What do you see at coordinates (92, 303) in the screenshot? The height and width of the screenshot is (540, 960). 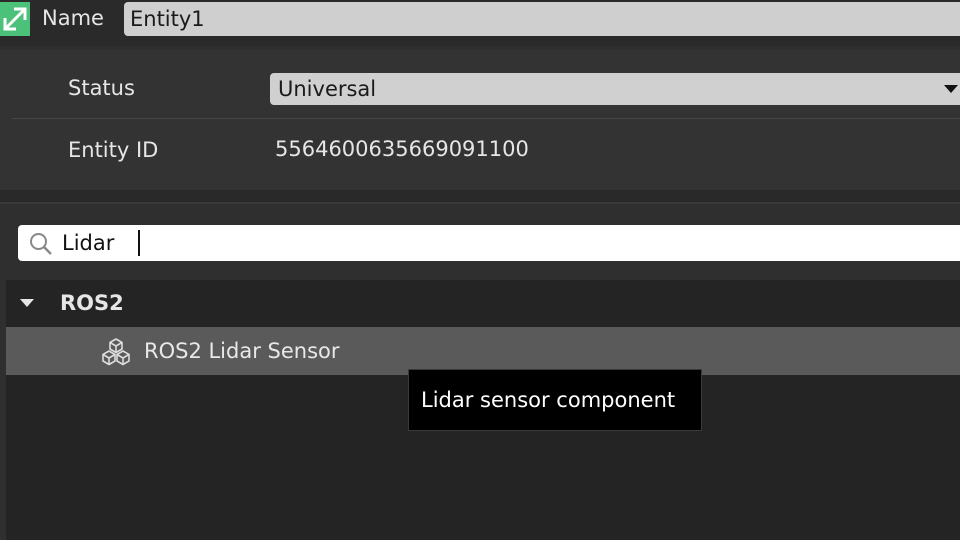 I see `tree-group-label: ROS2` at bounding box center [92, 303].